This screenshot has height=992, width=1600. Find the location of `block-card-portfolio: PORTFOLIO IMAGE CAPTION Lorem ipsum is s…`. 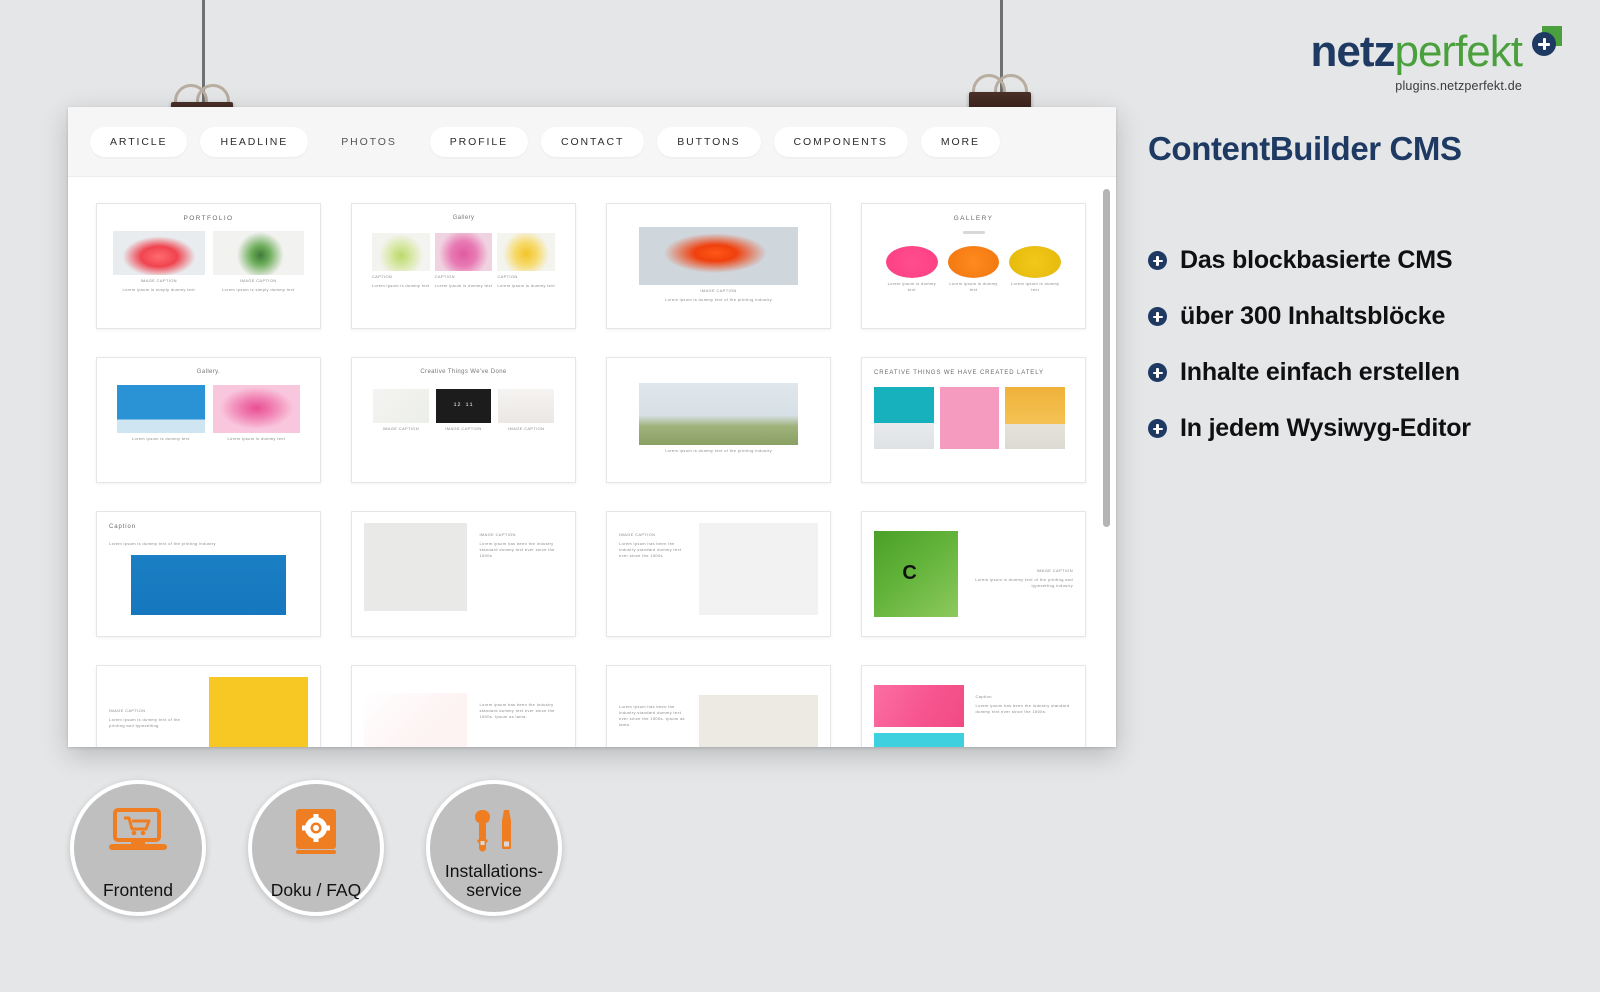

block-card-portfolio: PORTFOLIO IMAGE CAPTION Lorem ipsum is s… is located at coordinates (208, 266).